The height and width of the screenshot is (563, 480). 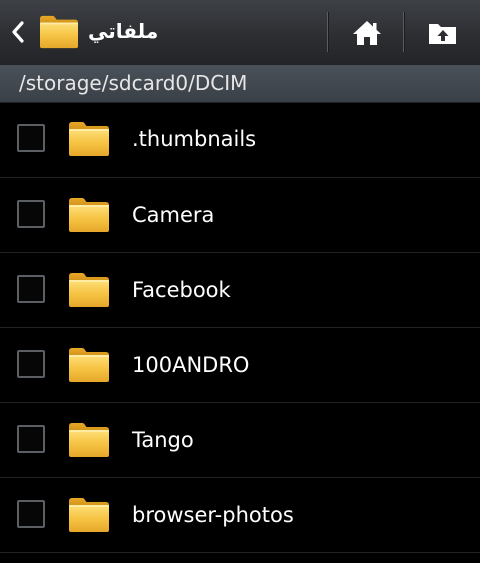 I want to click on list-item: Tango, so click(x=240, y=440).